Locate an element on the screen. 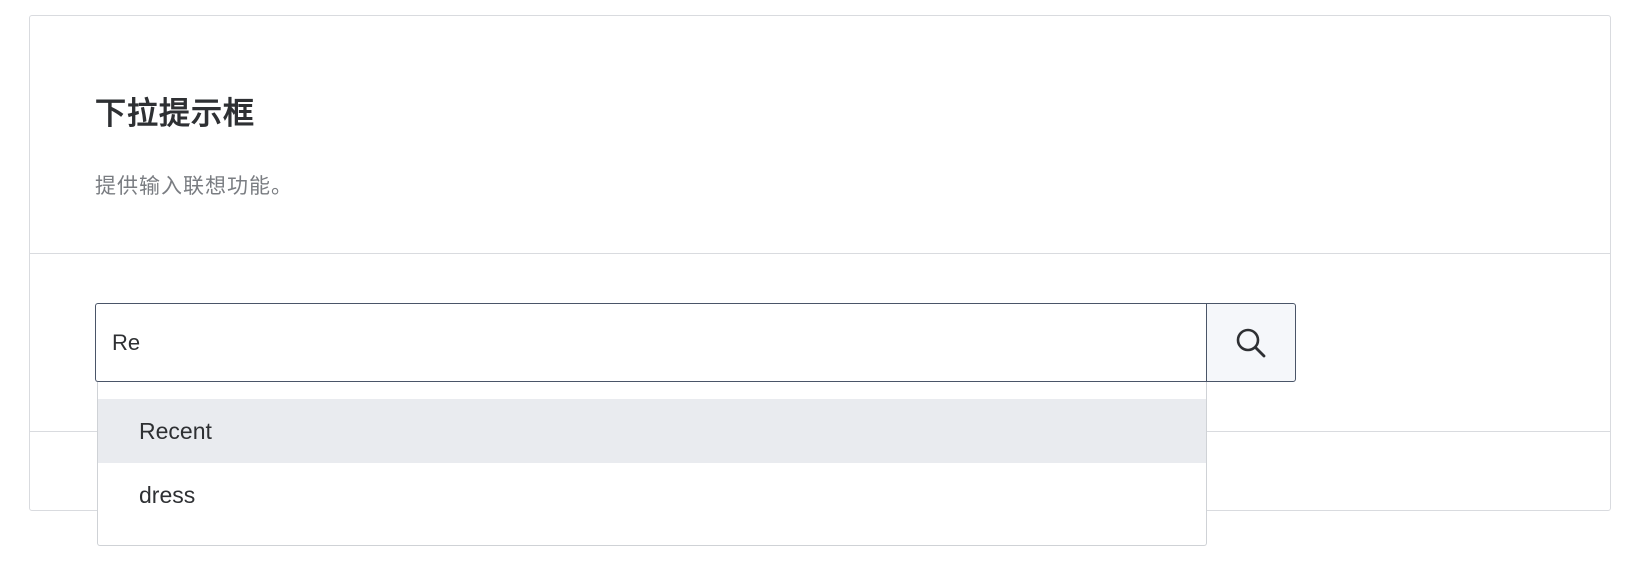 The width and height of the screenshot is (1644, 570). search-input is located at coordinates (651, 342).